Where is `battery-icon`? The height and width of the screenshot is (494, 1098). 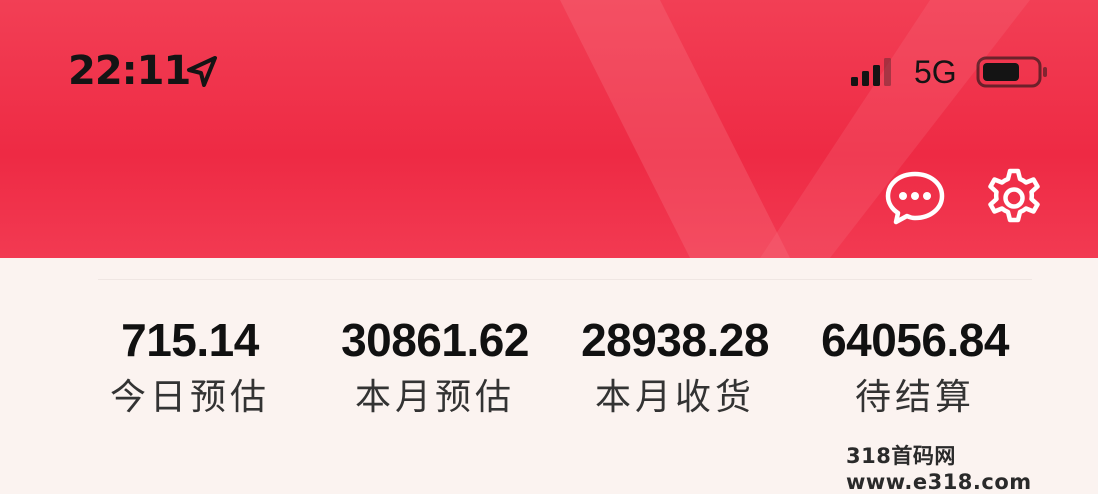 battery-icon is located at coordinates (1011, 72).